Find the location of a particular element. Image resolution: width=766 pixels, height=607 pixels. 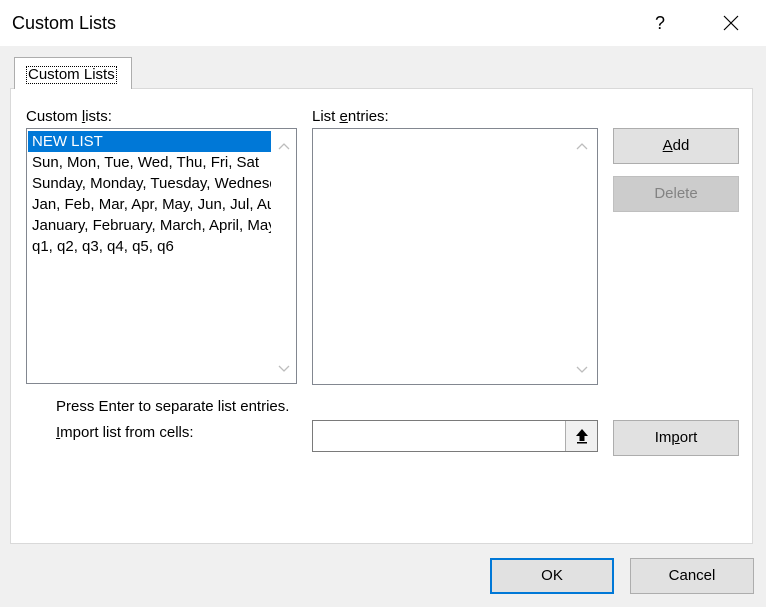

list-entries-label-post: ntries: is located at coordinates (368, 116).